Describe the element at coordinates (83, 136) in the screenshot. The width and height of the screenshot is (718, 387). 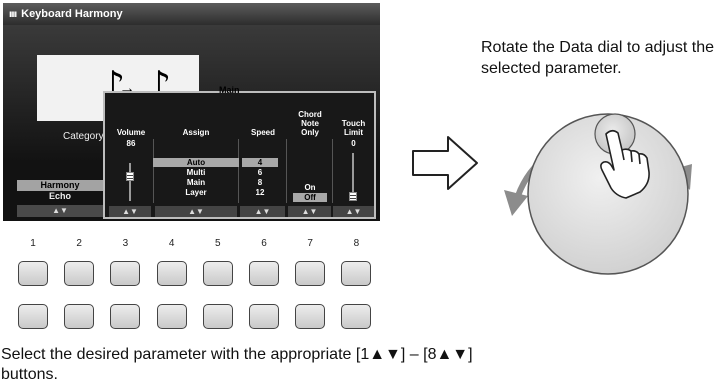
I see `category-label: Category` at that location.